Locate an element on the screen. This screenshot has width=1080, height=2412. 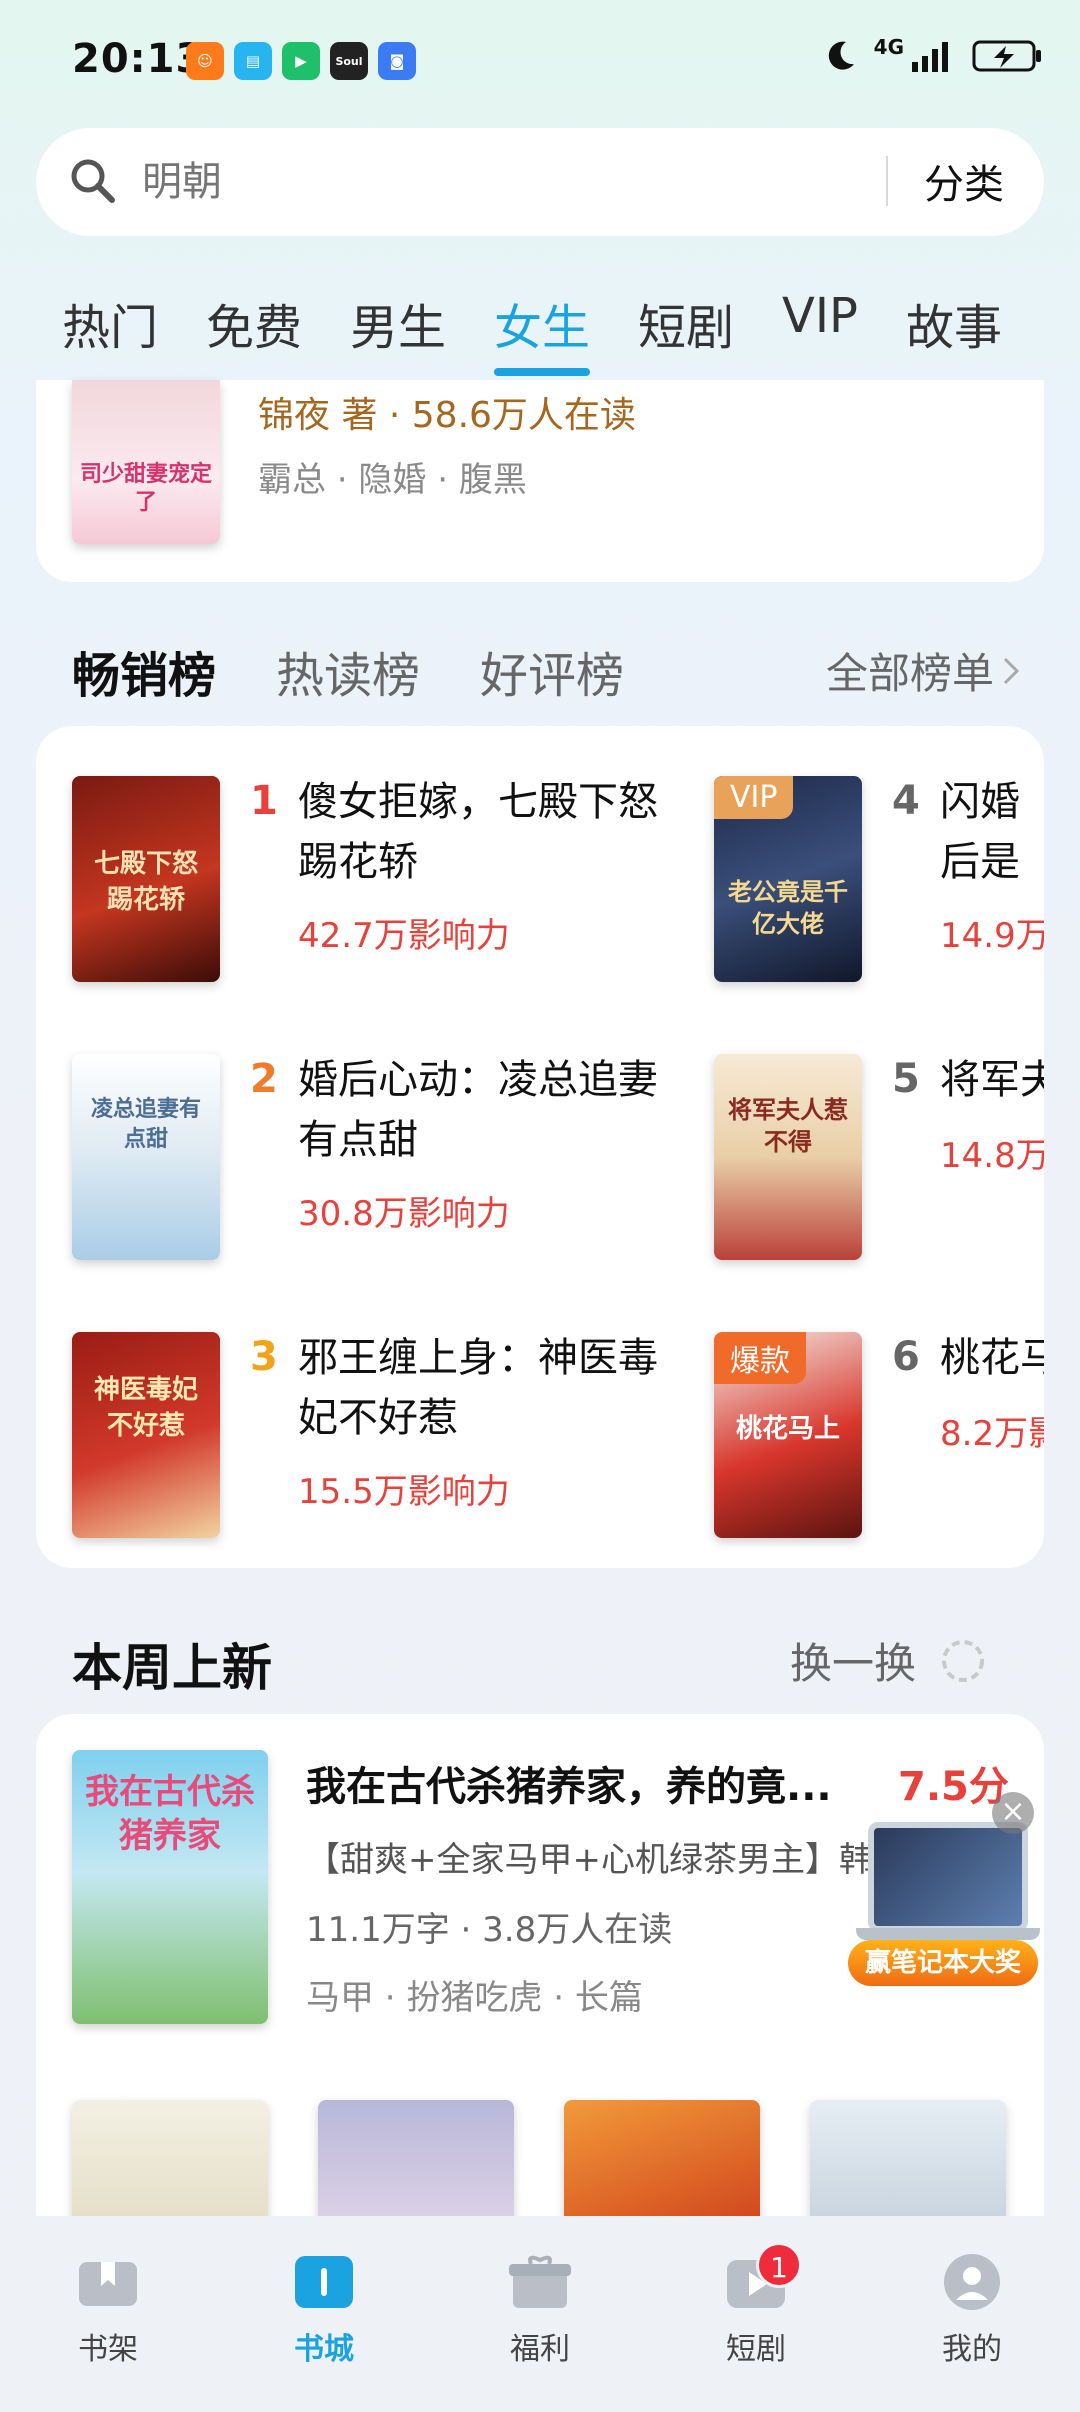
book-cover: 七殿下怒踢花轿 is located at coordinates (146, 879).